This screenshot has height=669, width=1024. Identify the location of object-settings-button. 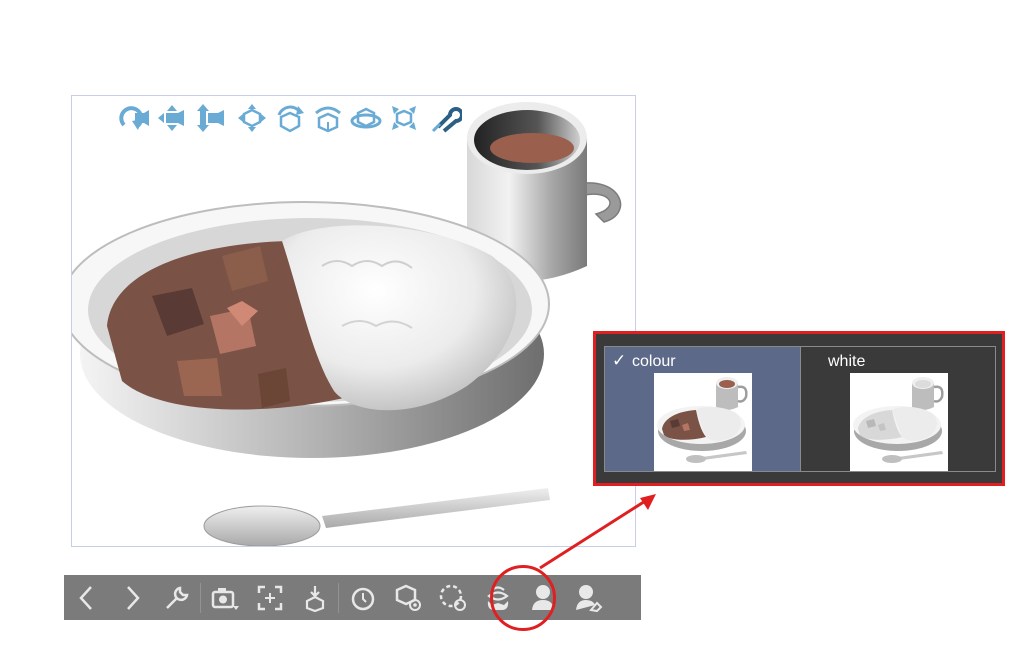
(407, 597).